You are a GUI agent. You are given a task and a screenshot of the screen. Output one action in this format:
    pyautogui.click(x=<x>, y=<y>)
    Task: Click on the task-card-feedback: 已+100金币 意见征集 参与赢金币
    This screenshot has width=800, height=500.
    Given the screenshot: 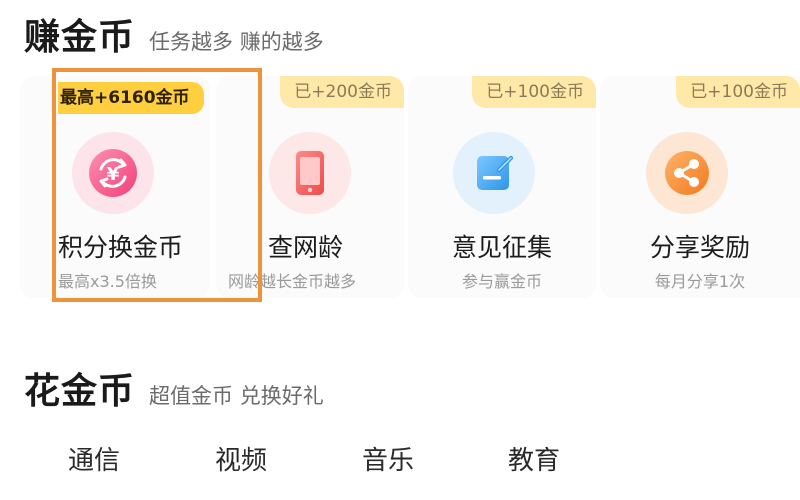 What is the action you would take?
    pyautogui.click(x=502, y=187)
    